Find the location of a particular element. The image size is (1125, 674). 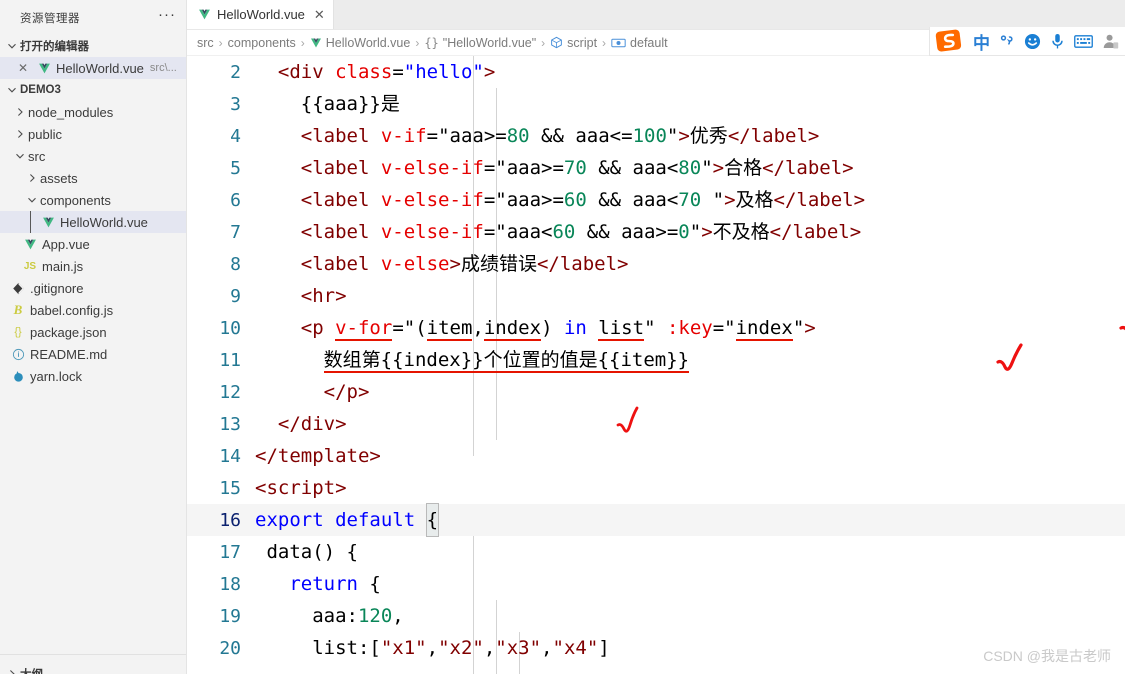

tree-item-readme-md: README.md is located at coordinates (93, 354).